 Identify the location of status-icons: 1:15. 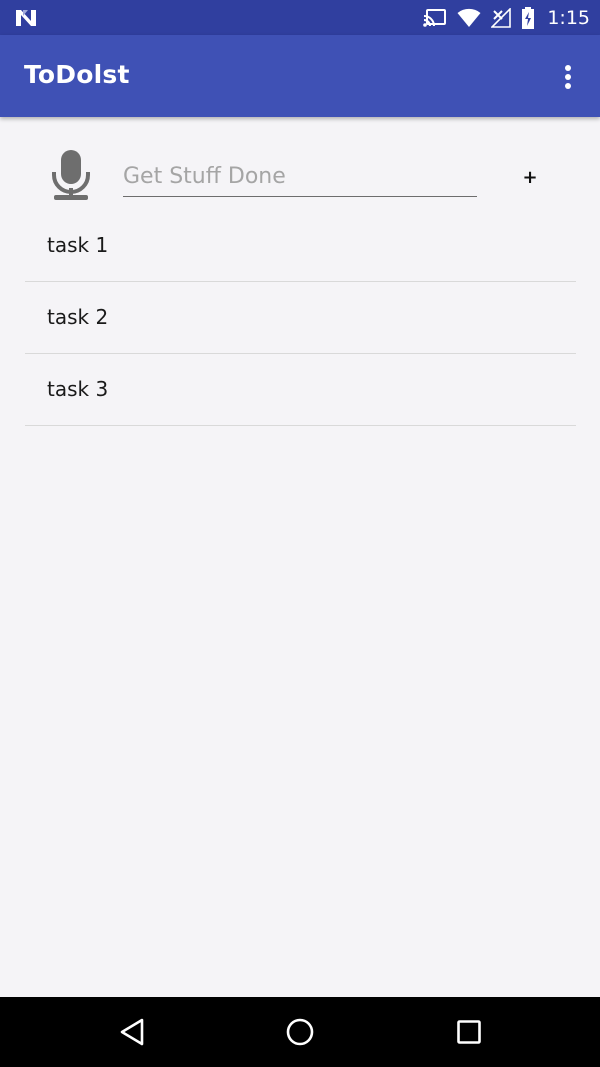
(506, 17).